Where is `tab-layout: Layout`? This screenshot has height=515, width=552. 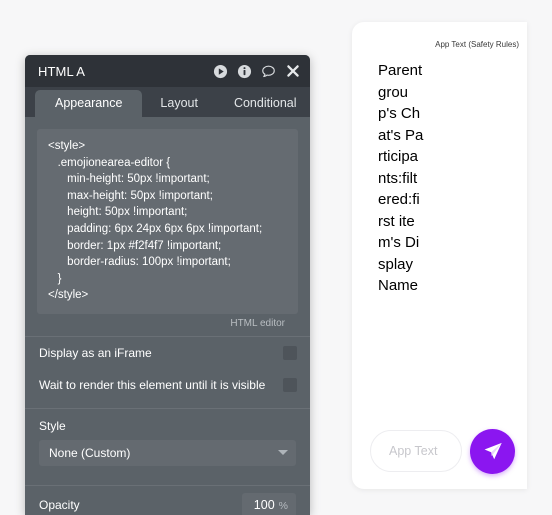 tab-layout: Layout is located at coordinates (179, 103).